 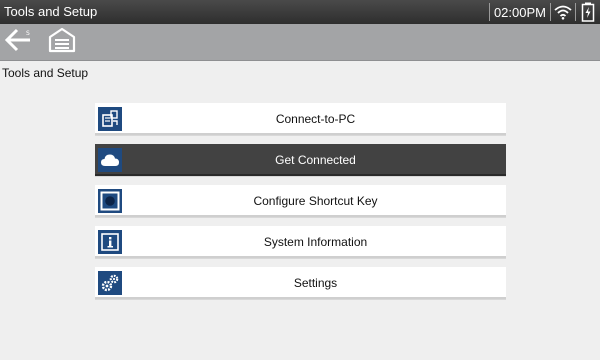 I want to click on menu-item-label: Configure Shortcut Key, so click(x=315, y=201).